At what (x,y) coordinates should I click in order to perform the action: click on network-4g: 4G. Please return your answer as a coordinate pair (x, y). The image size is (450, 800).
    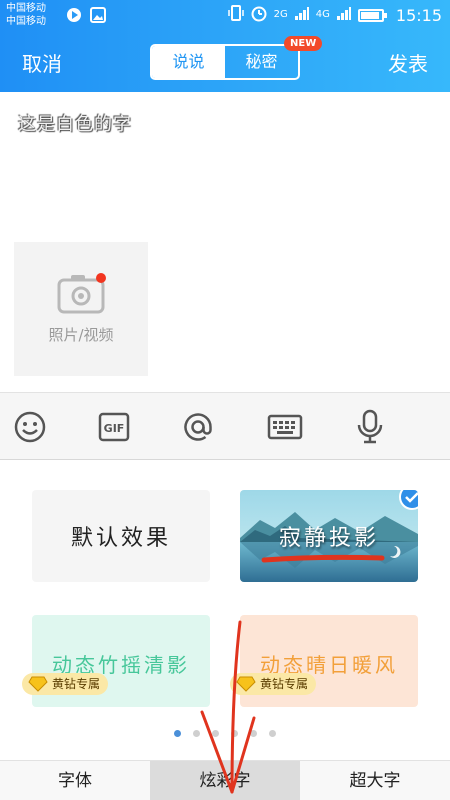
    Looking at the image, I should click on (322, 14).